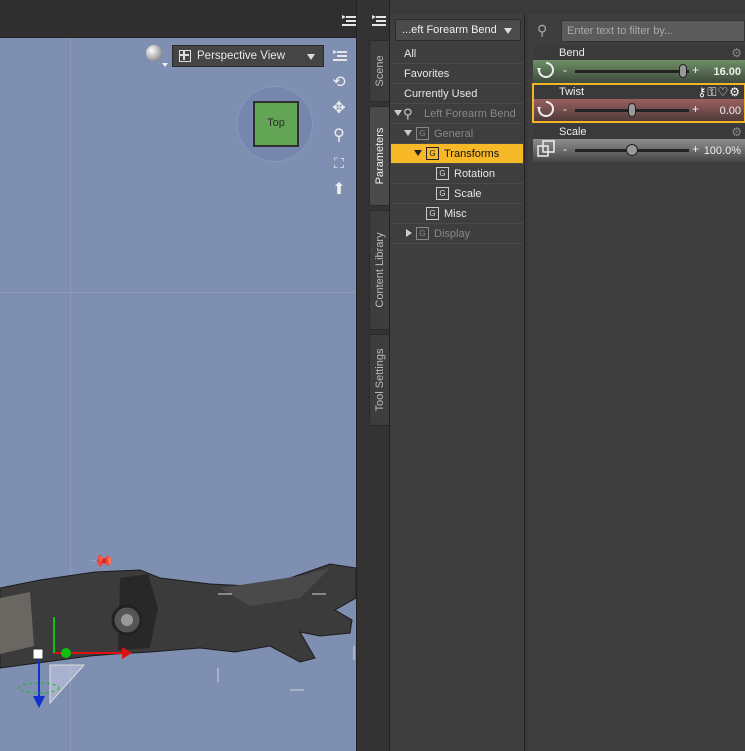 This screenshot has height=751, width=745. Describe the element at coordinates (408, 113) in the screenshot. I see `bone-icon: ⚲` at that location.